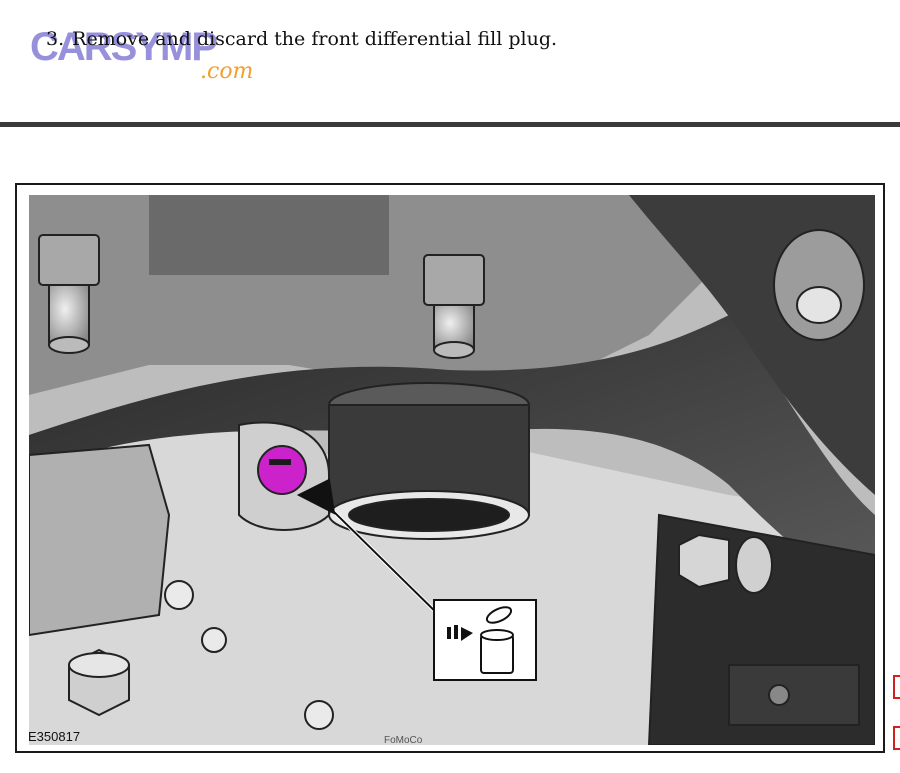 The image size is (900, 773). What do you see at coordinates (485, 640) in the screenshot?
I see `discard-callout` at bounding box center [485, 640].